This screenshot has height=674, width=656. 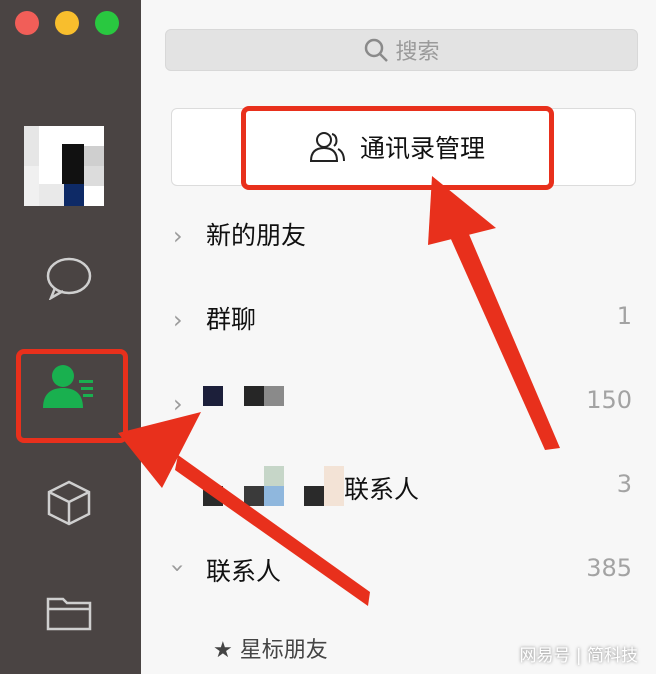 I want to click on cube-icon, so click(x=69, y=503).